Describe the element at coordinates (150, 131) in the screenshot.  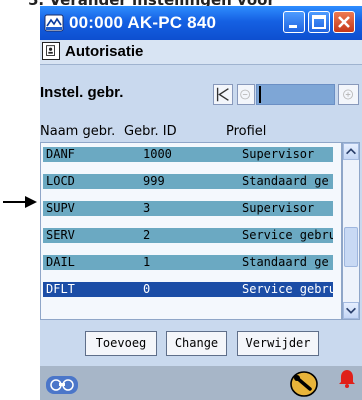
I see `column-header-id: Gebr. ID` at that location.